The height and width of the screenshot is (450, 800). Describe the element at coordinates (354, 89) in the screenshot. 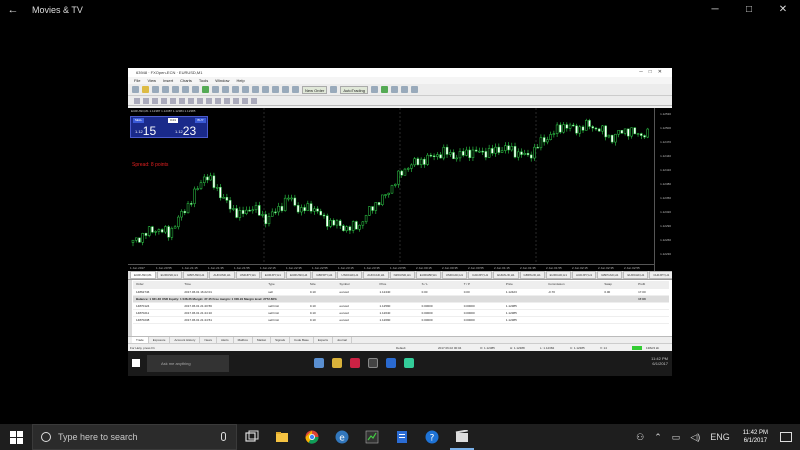

I see `auto-trading-button: AutoTrading` at that location.